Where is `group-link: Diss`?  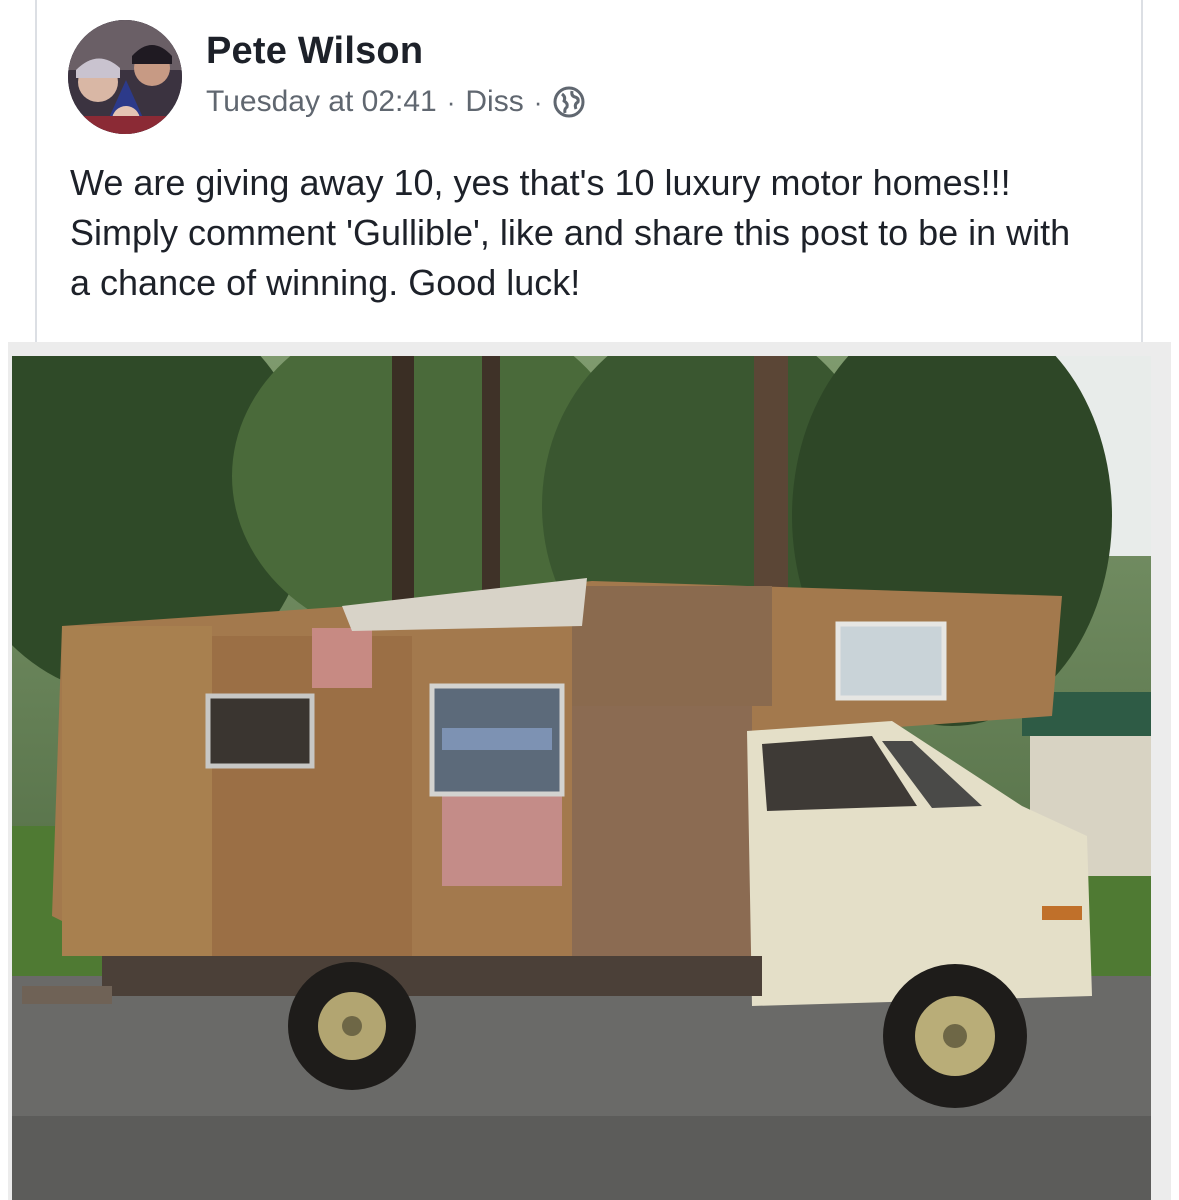
group-link: Diss is located at coordinates (494, 102).